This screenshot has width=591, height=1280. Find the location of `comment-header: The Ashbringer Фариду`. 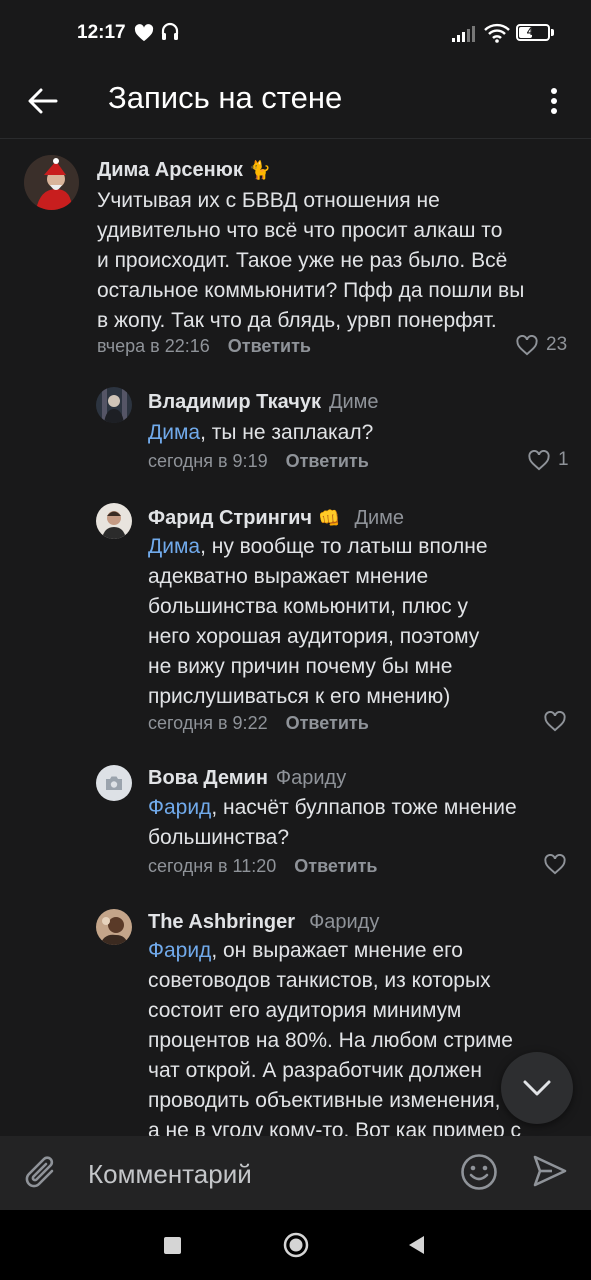

comment-header: The Ashbringer Фариду is located at coordinates (263, 922).